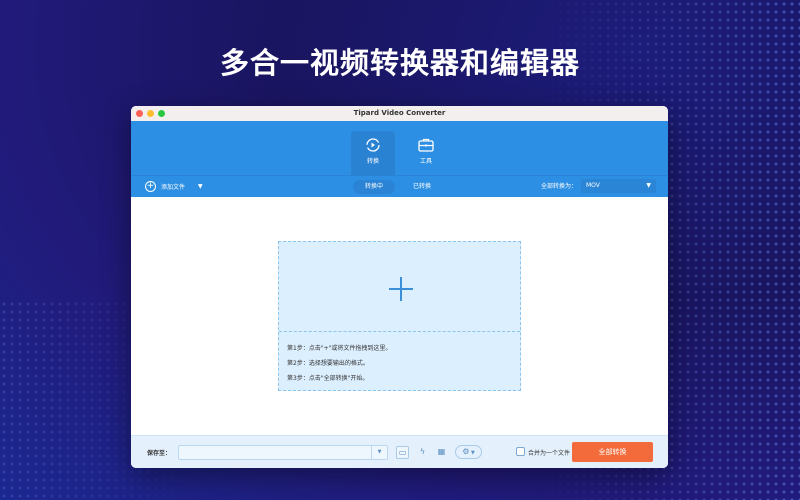 The height and width of the screenshot is (500, 800). I want to click on add-icon: +, so click(150, 186).